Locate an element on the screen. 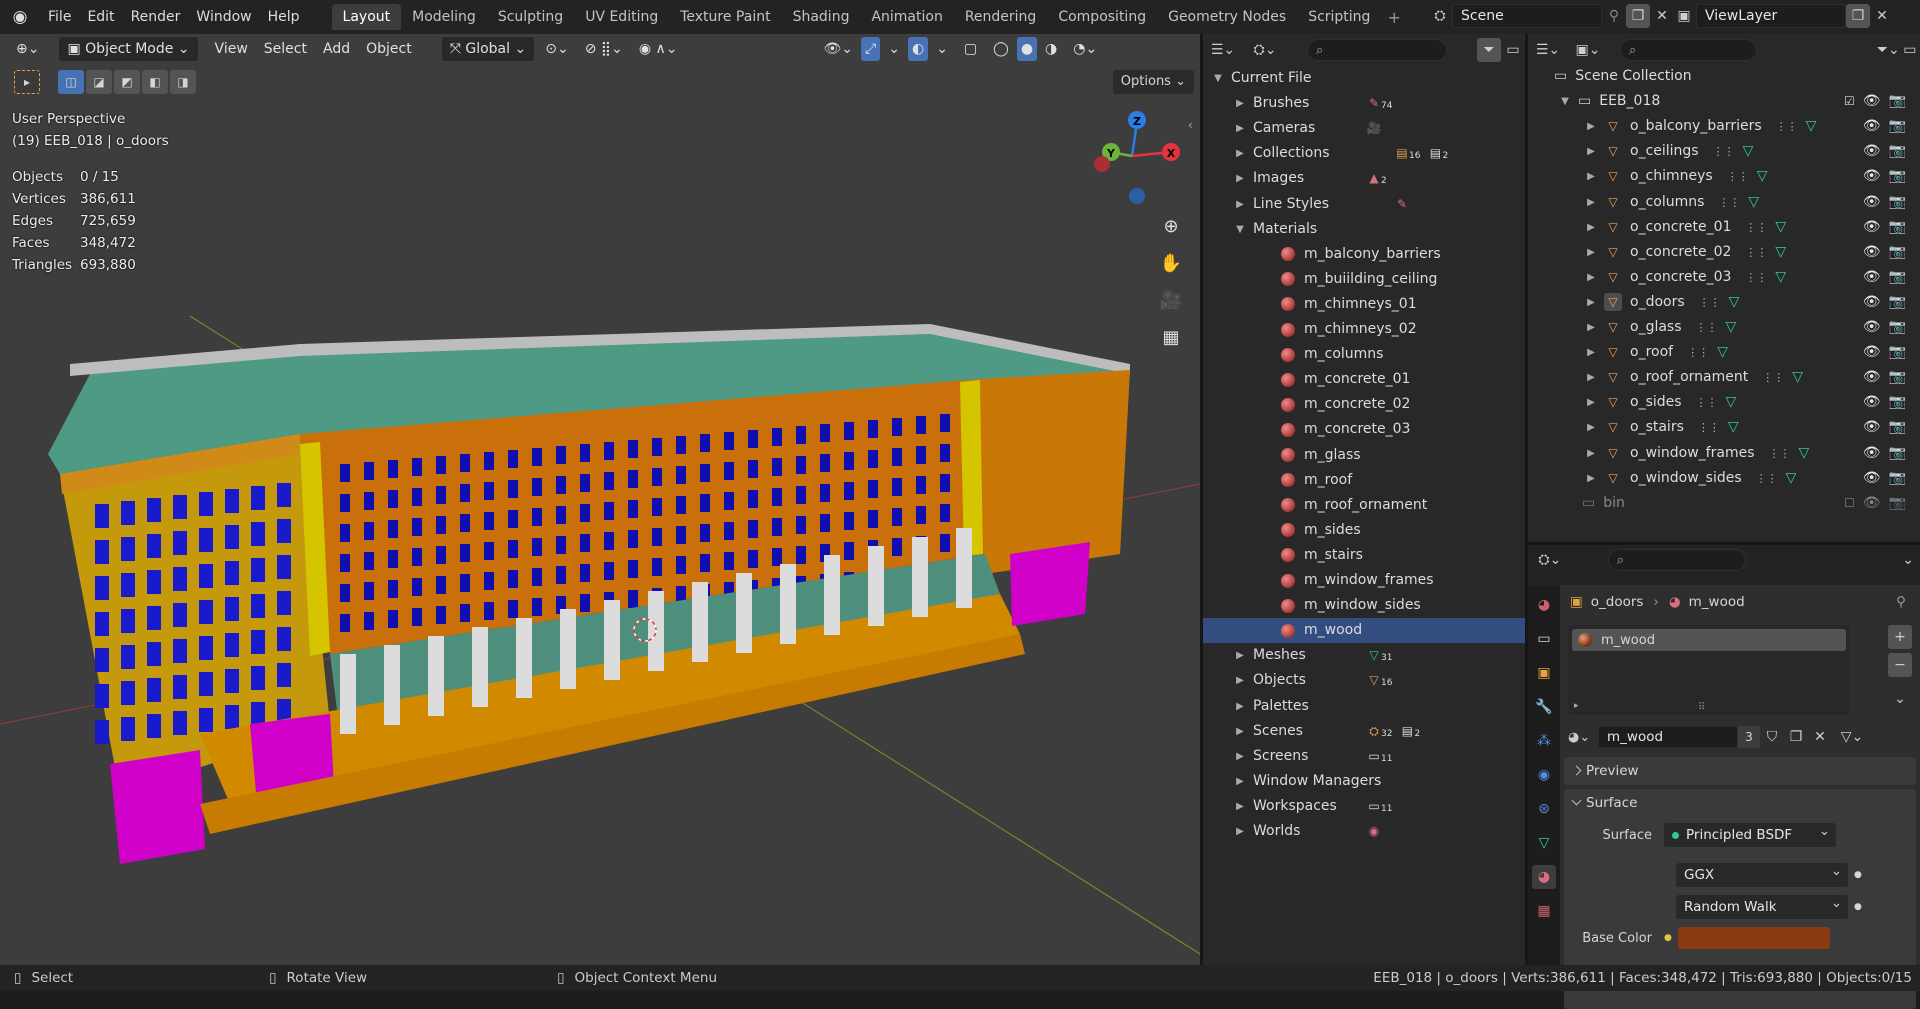 Image resolution: width=1920 pixels, height=1009 pixels. scene-search-input: ⌕ is located at coordinates (1688, 50).